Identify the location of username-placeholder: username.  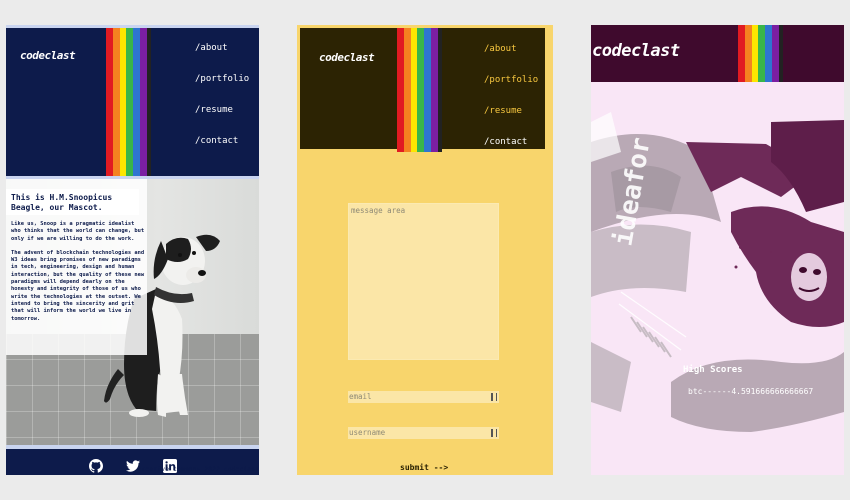
(367, 432).